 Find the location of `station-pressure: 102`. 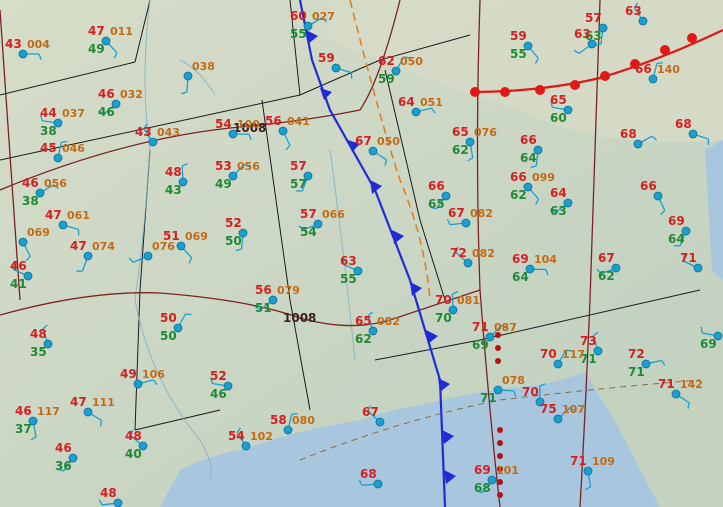

station-pressure: 102 is located at coordinates (261, 436).